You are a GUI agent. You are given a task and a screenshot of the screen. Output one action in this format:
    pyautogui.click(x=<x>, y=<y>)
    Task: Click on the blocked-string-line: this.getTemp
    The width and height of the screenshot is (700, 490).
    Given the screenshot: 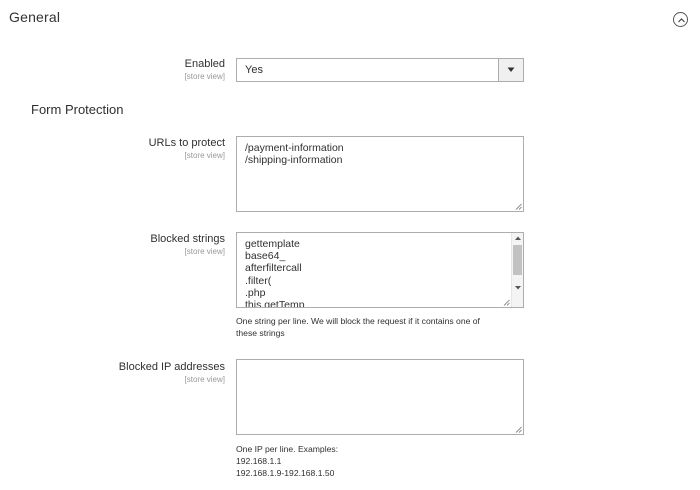 What is the action you would take?
    pyautogui.click(x=275, y=303)
    